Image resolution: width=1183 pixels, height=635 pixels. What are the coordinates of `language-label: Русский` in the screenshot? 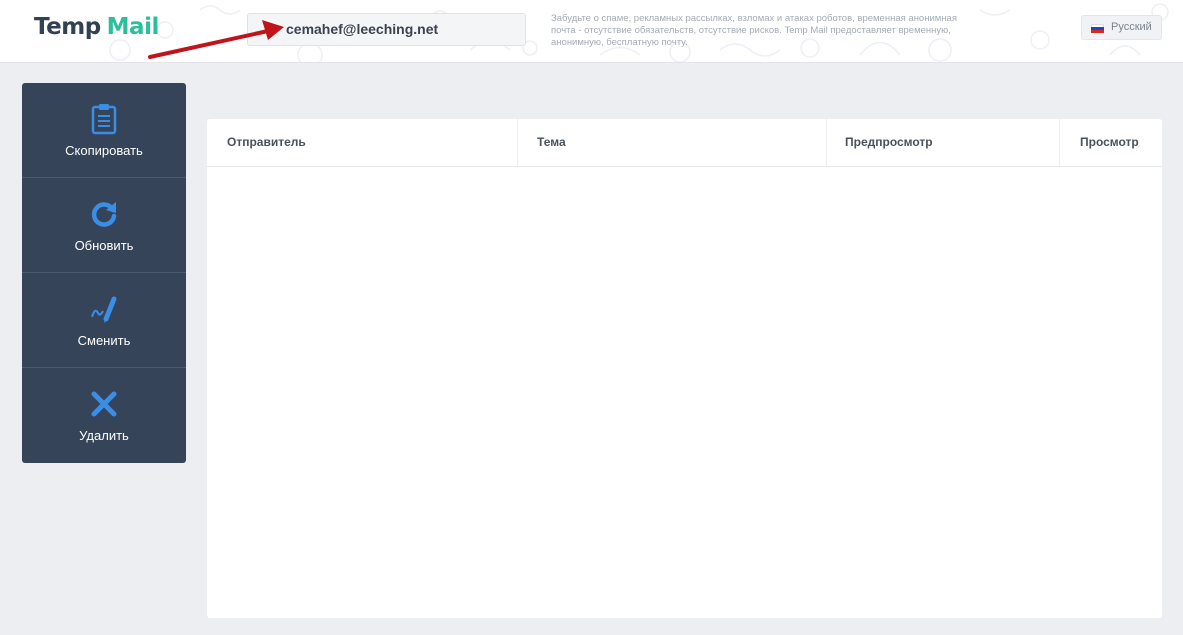 It's located at (1131, 27).